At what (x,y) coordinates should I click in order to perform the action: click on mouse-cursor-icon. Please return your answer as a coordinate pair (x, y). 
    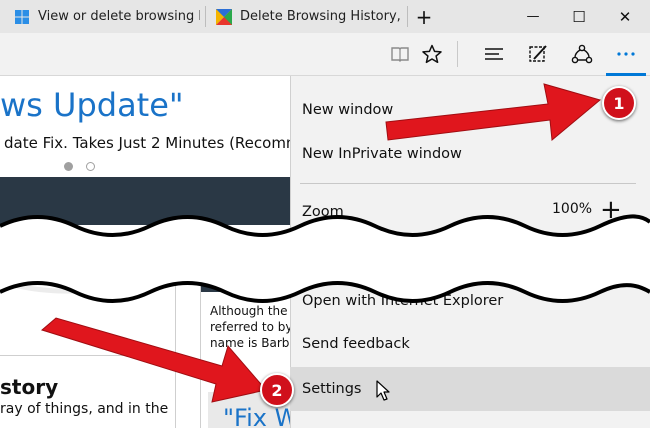
    Looking at the image, I should click on (383, 390).